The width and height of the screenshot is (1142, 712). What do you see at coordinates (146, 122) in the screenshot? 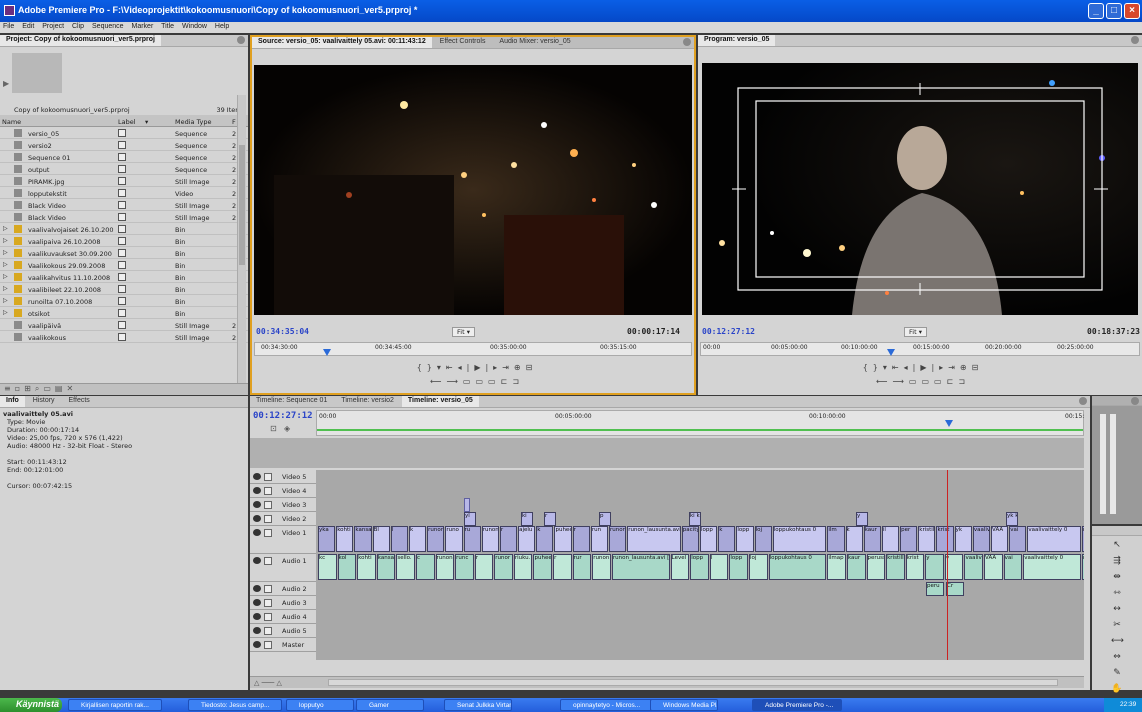
I see `chevron-down-icon: ▾` at bounding box center [146, 122].